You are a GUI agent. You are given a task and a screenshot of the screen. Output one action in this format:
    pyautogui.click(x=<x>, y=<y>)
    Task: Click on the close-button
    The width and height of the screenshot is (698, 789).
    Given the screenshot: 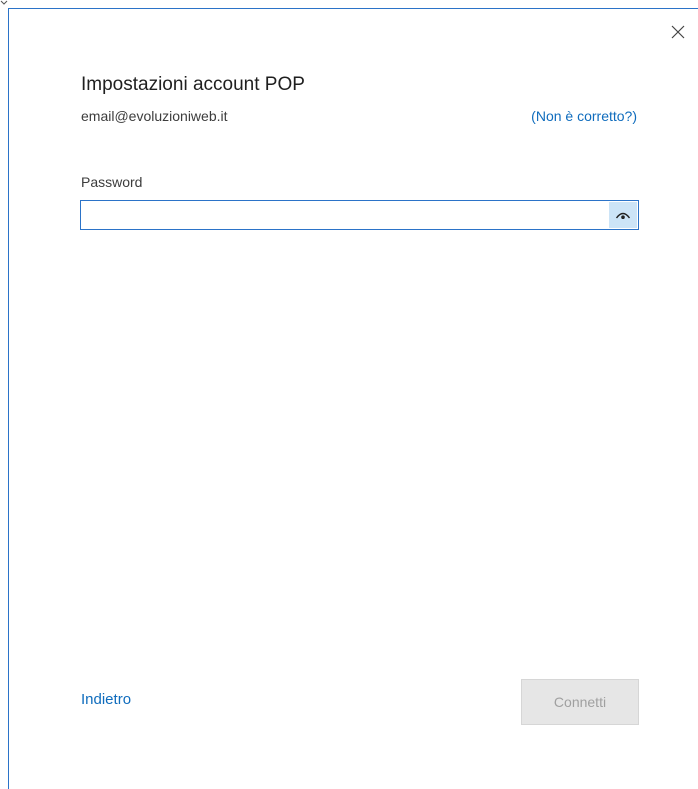 What is the action you would take?
    pyautogui.click(x=678, y=32)
    